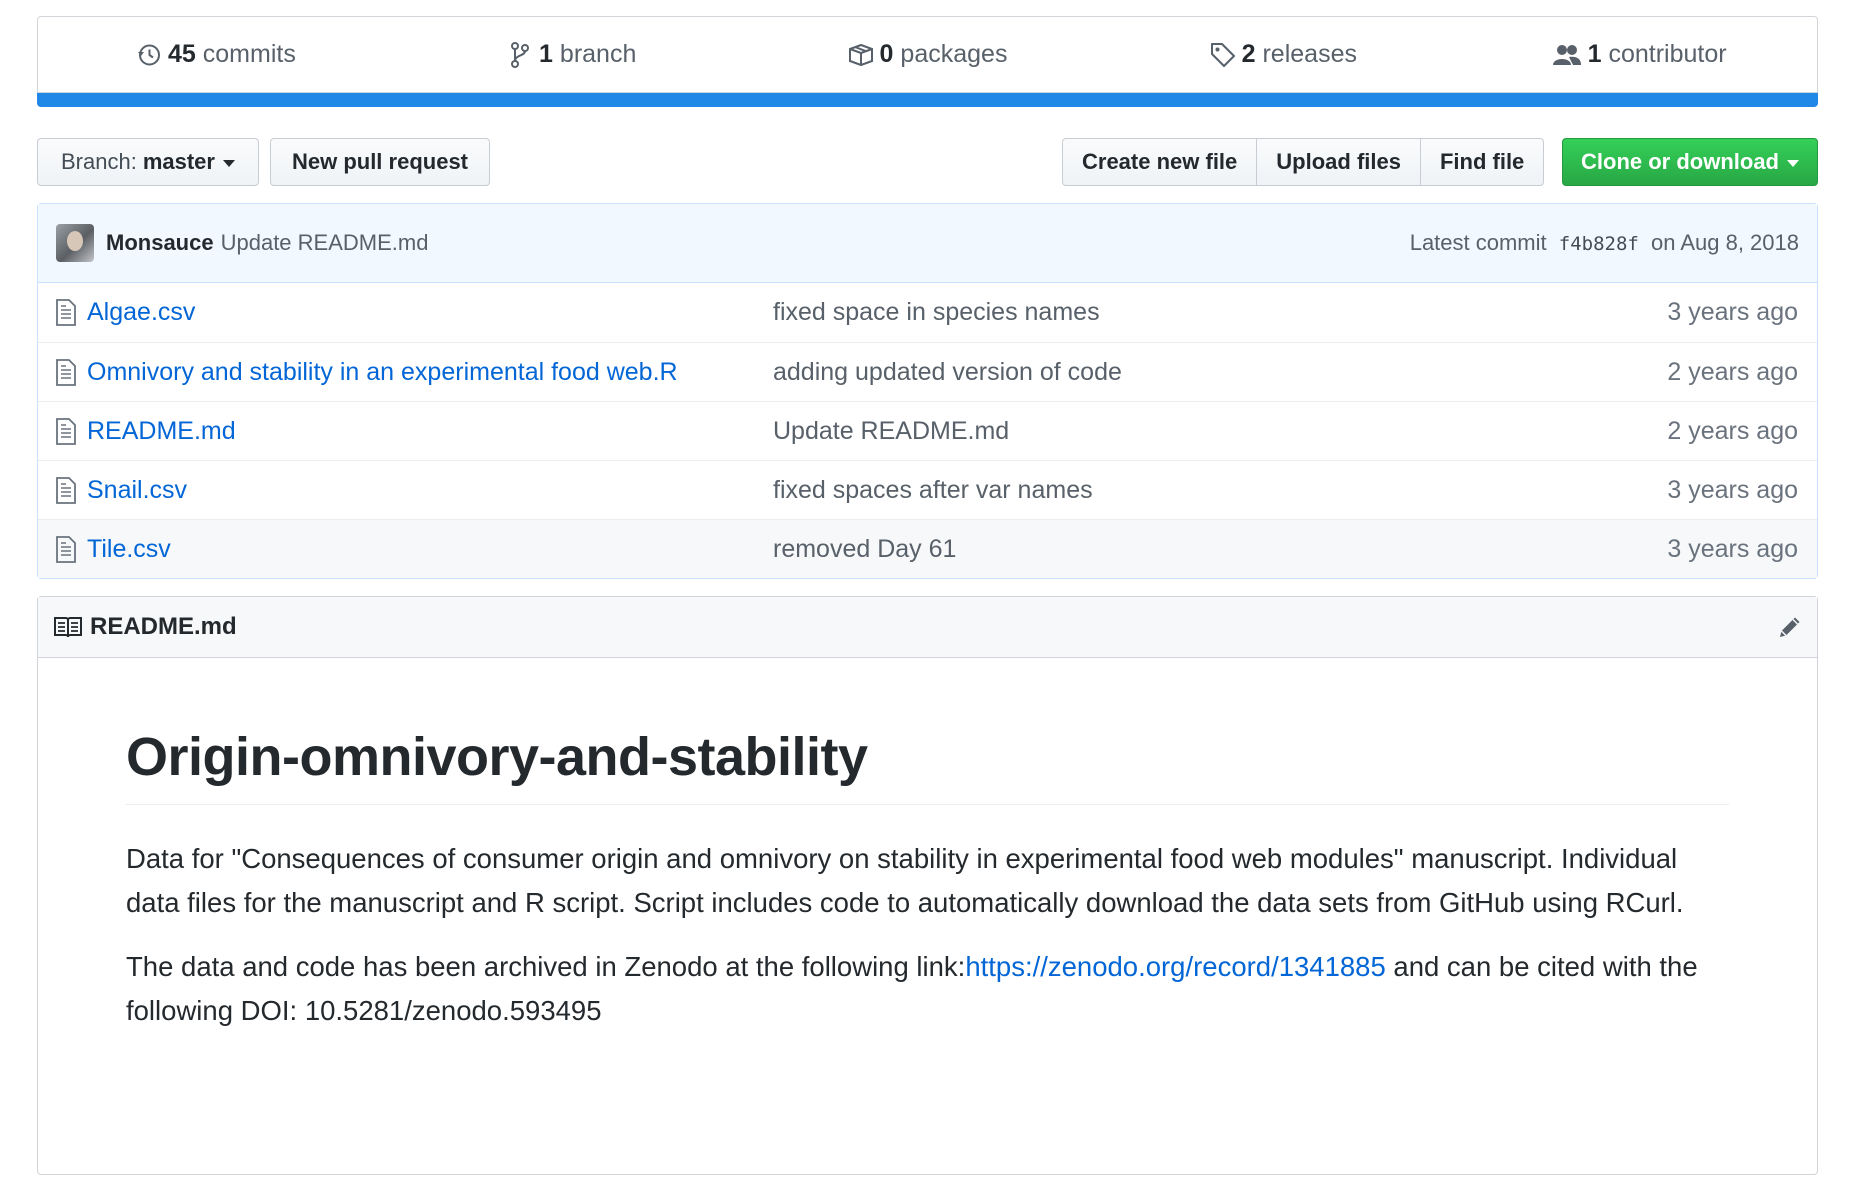  Describe the element at coordinates (1309, 54) in the screenshot. I see `releases-label: releases` at that location.